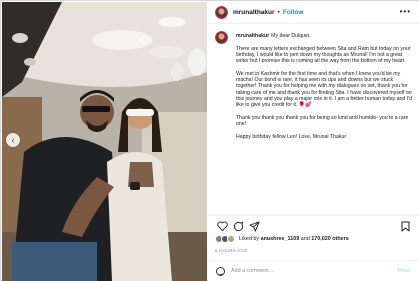 This screenshot has width=419, height=281. Describe the element at coordinates (231, 250) in the screenshot. I see `post-timestamp: 6 HOURS AGO` at that location.